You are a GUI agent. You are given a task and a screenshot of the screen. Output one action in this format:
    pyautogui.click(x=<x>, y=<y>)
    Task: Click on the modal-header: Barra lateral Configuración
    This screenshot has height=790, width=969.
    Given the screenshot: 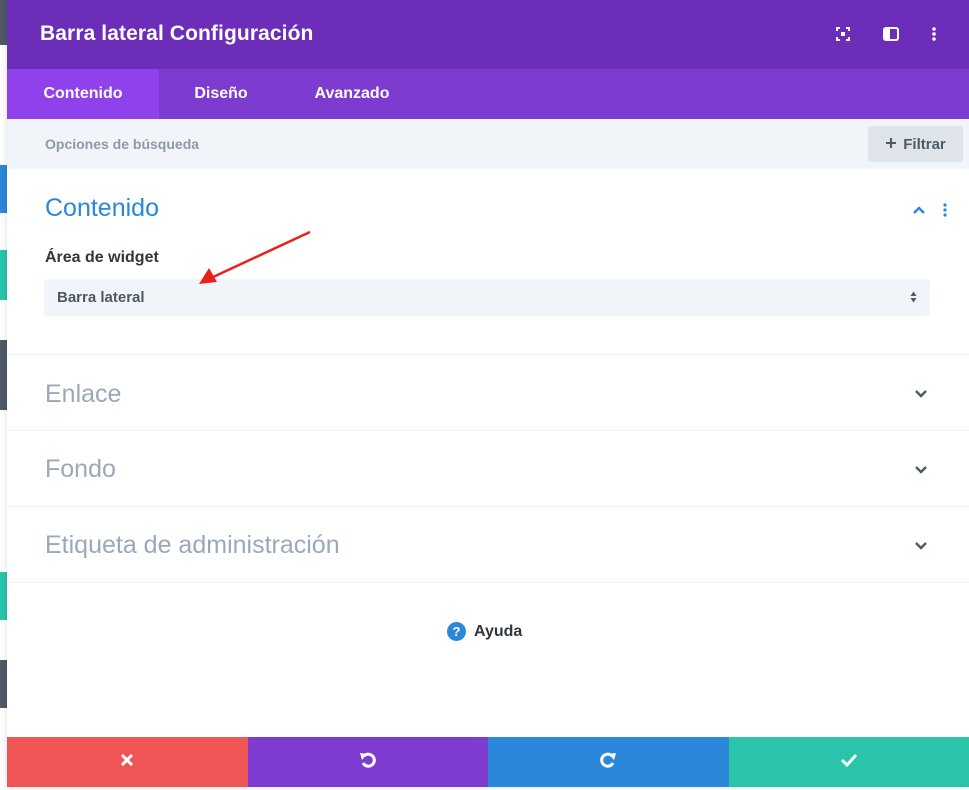 What is the action you would take?
    pyautogui.click(x=488, y=34)
    